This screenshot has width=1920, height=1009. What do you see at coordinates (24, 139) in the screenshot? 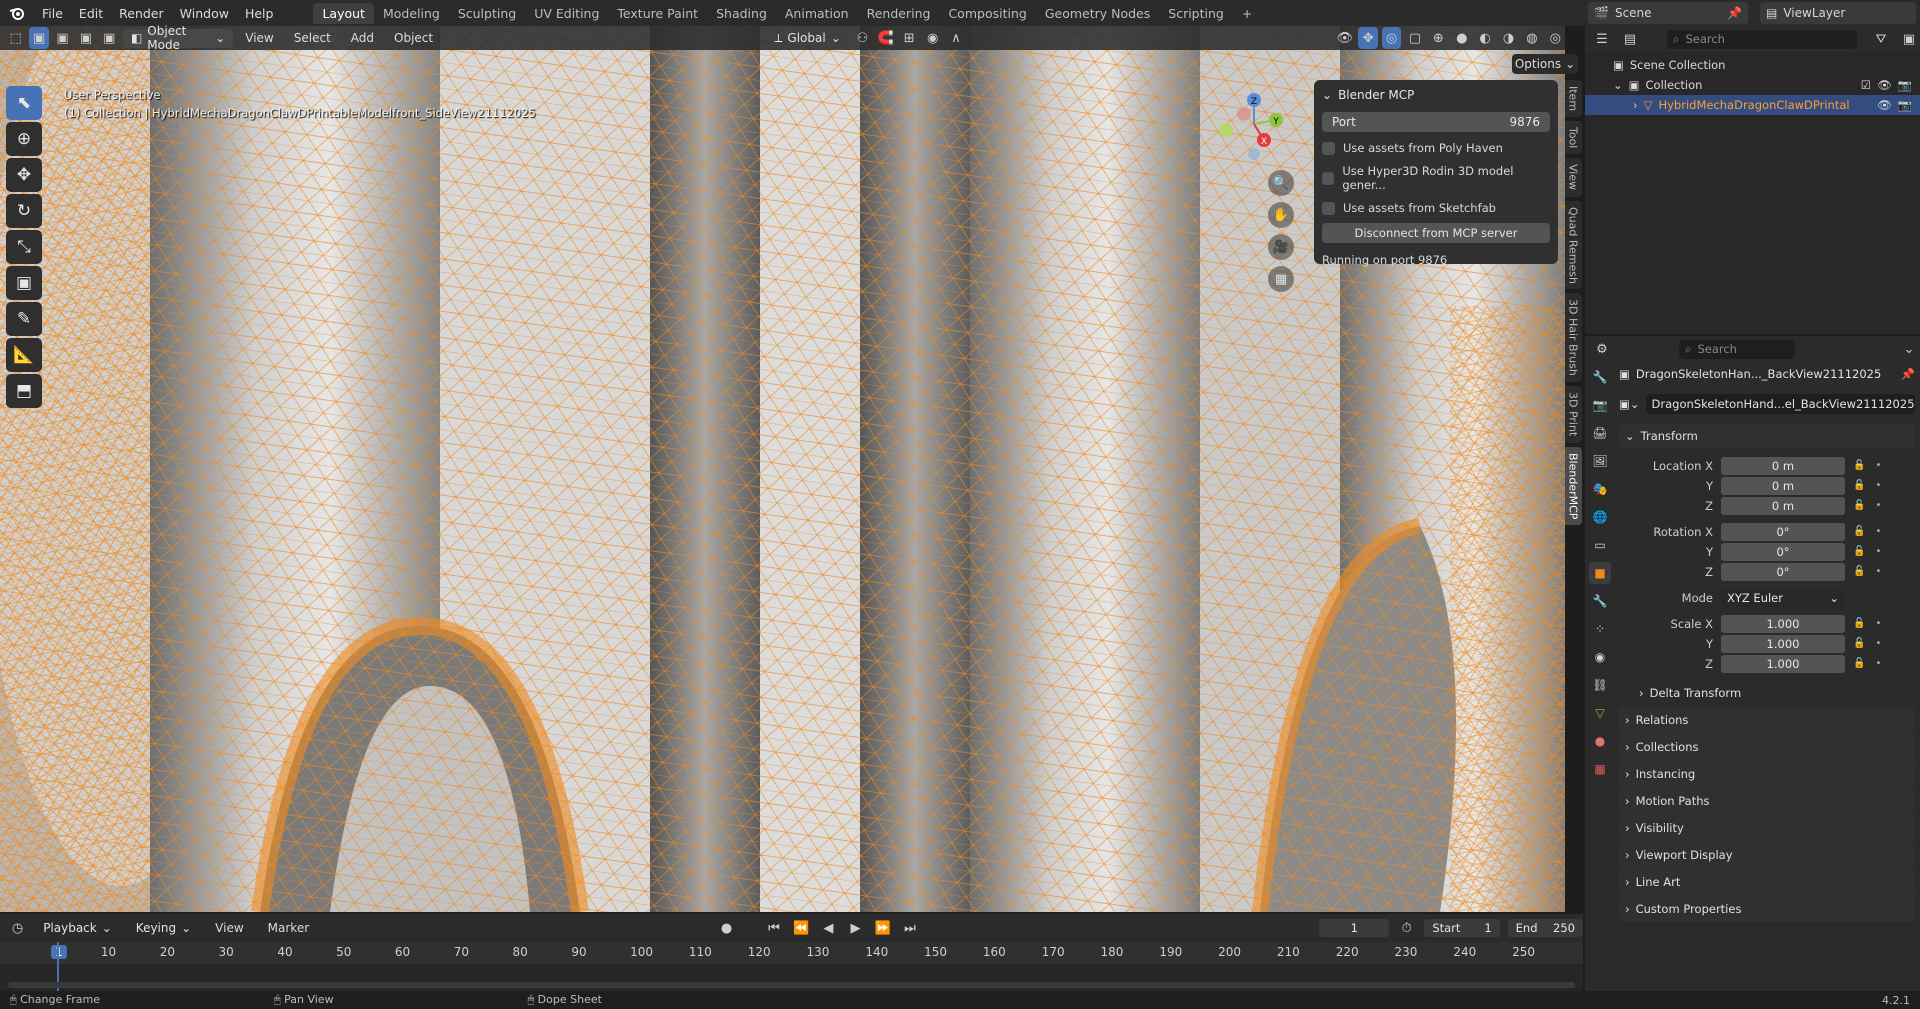
I see `cursor-tool-icon: ⊕` at bounding box center [24, 139].